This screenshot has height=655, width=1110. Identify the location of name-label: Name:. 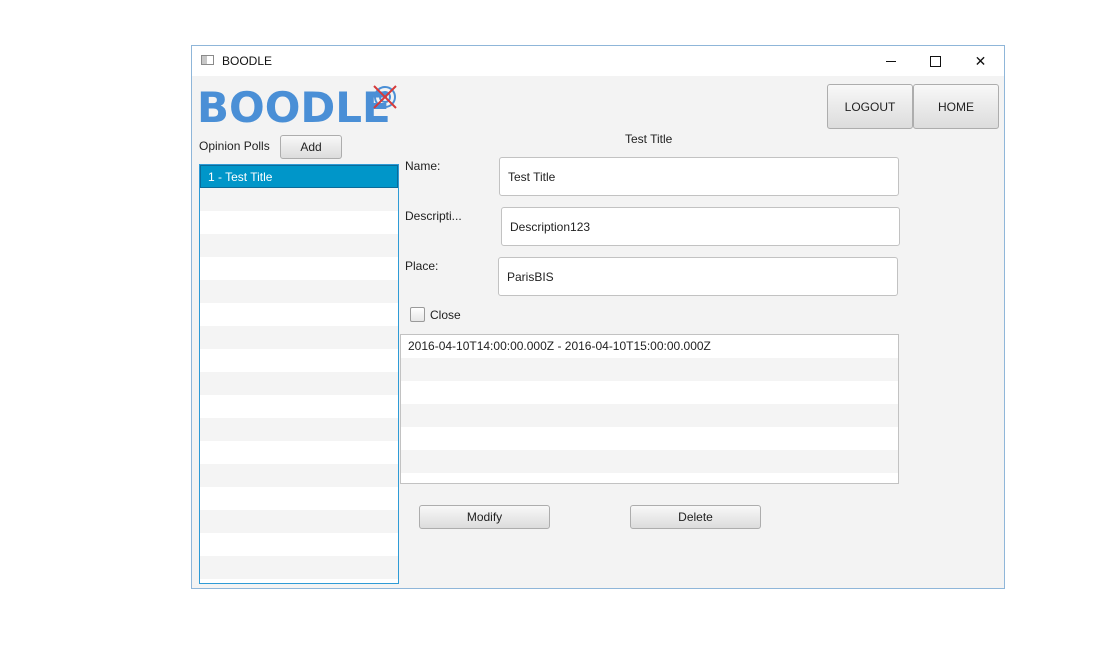
(423, 166).